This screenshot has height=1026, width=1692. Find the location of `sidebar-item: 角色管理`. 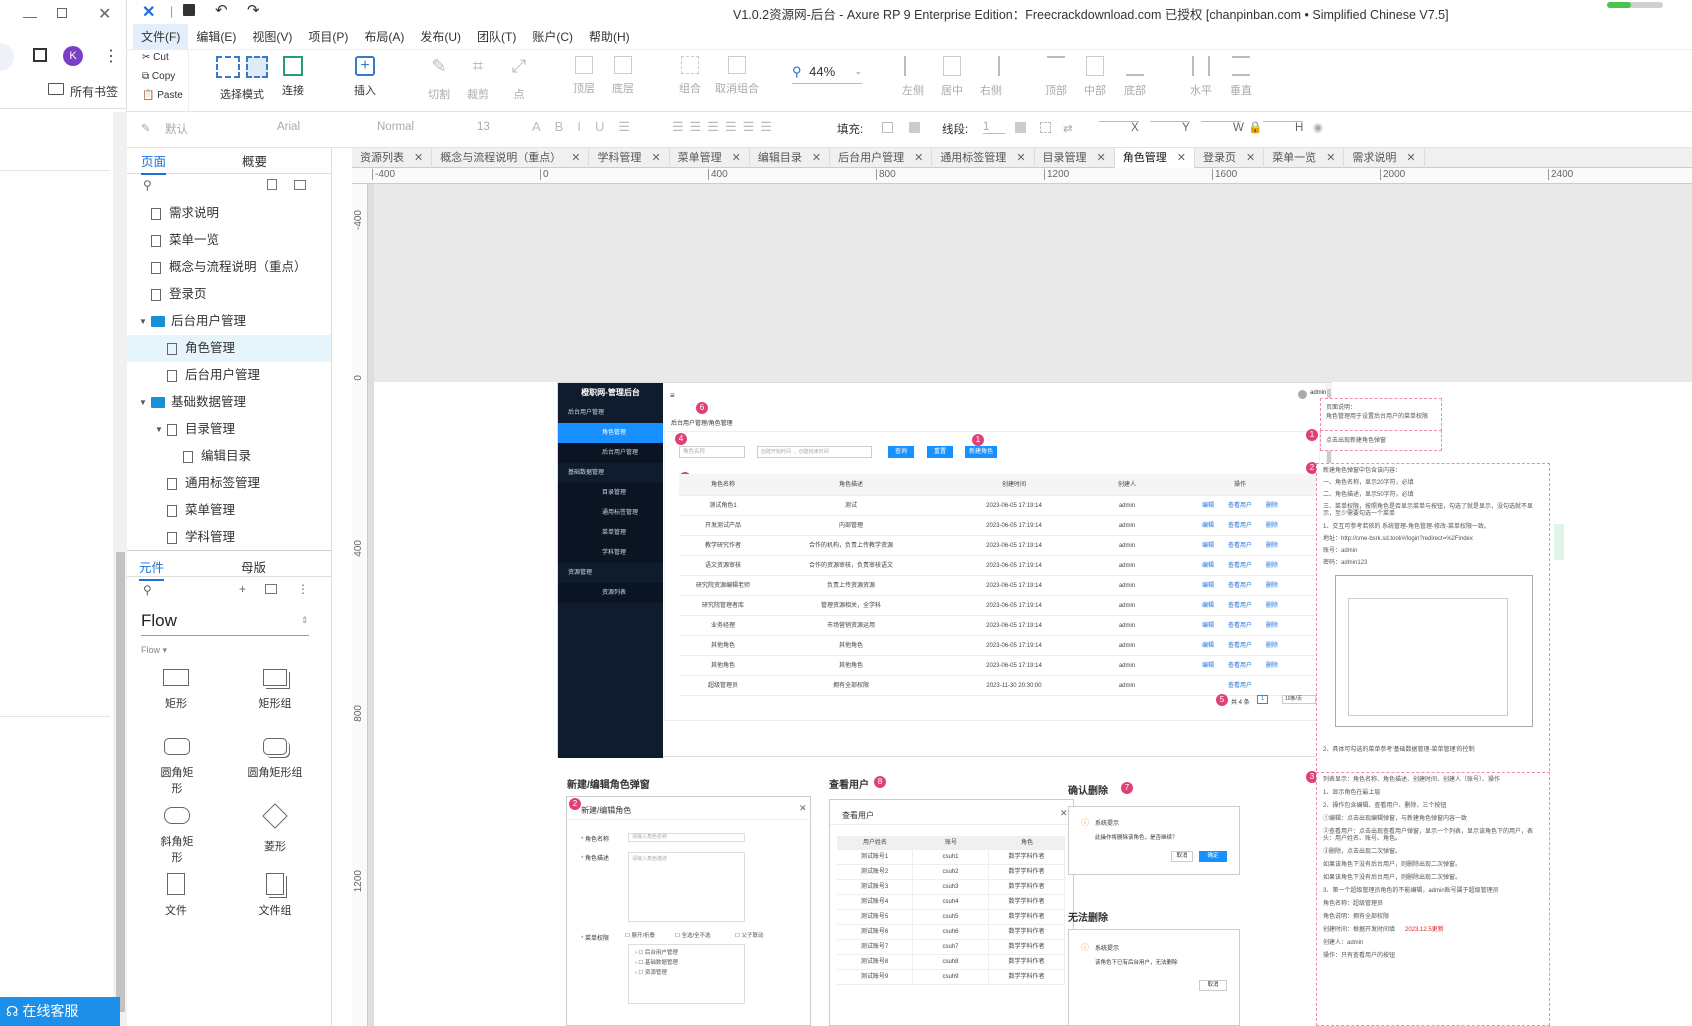

sidebar-item: 角色管理 is located at coordinates (610, 433).